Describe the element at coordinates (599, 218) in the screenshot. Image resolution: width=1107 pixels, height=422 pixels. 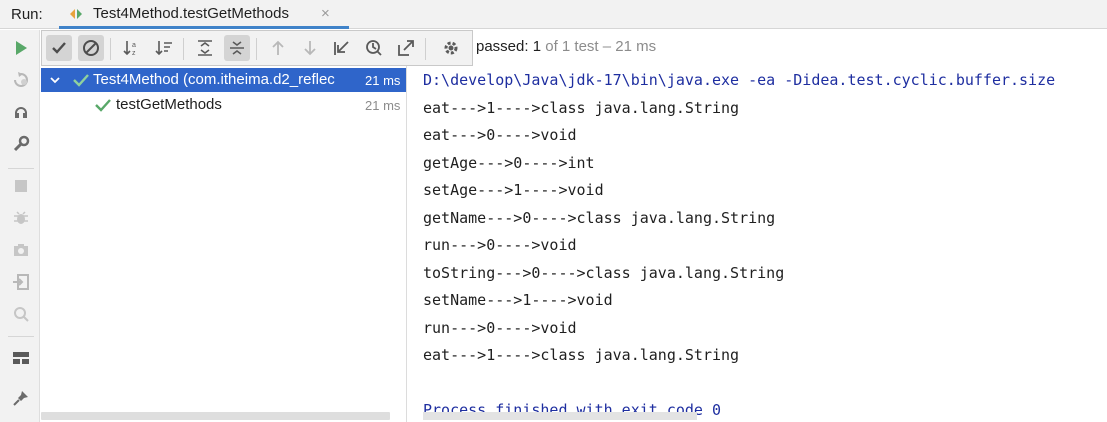
I see `console-line: getName--->0---->class java.lang.String` at that location.